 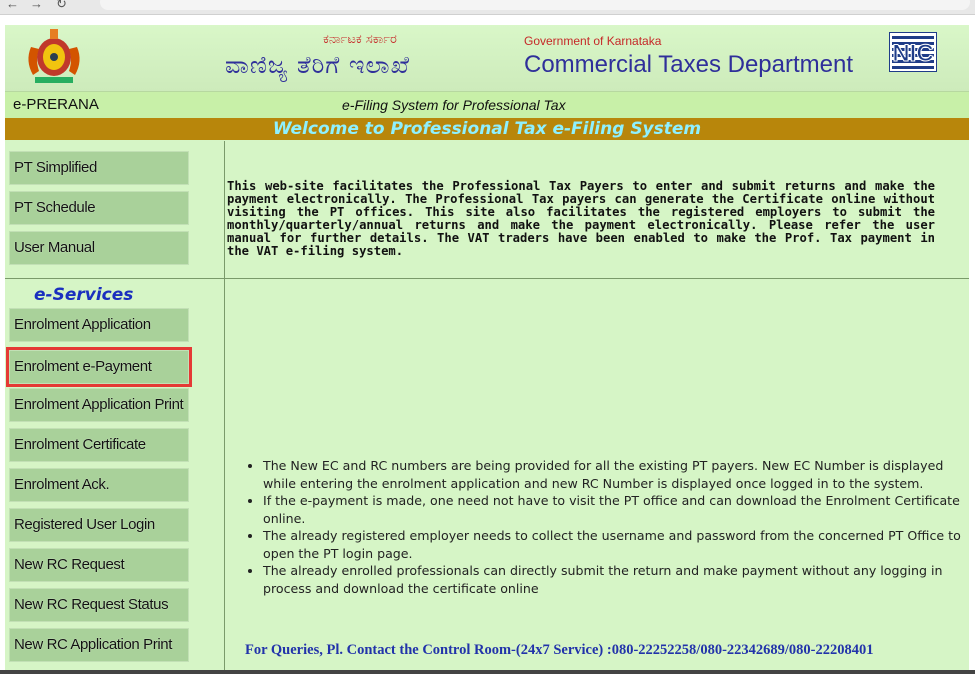 I want to click on content-divider, so click(x=596, y=278).